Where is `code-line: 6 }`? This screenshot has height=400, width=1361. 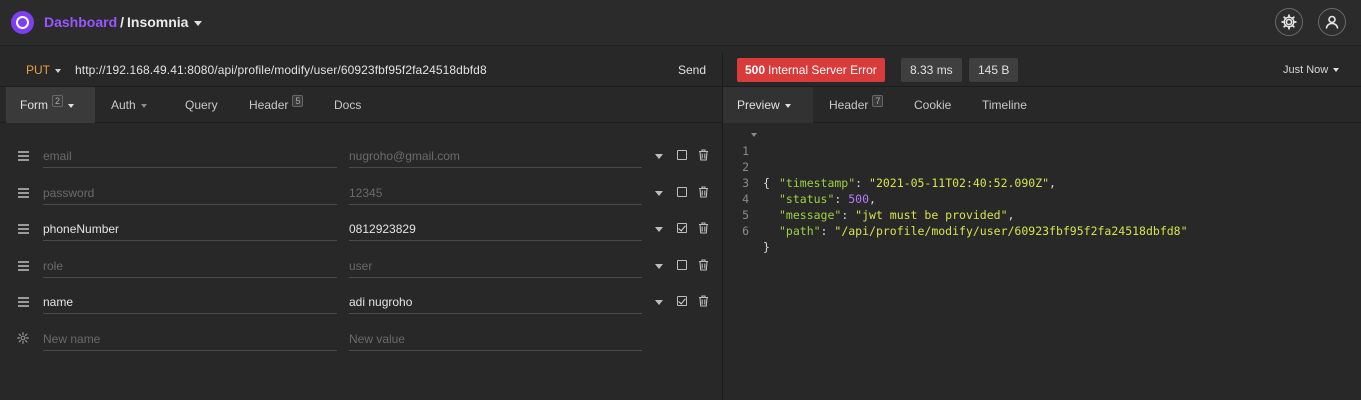 code-line: 6 } is located at coordinates (746, 230).